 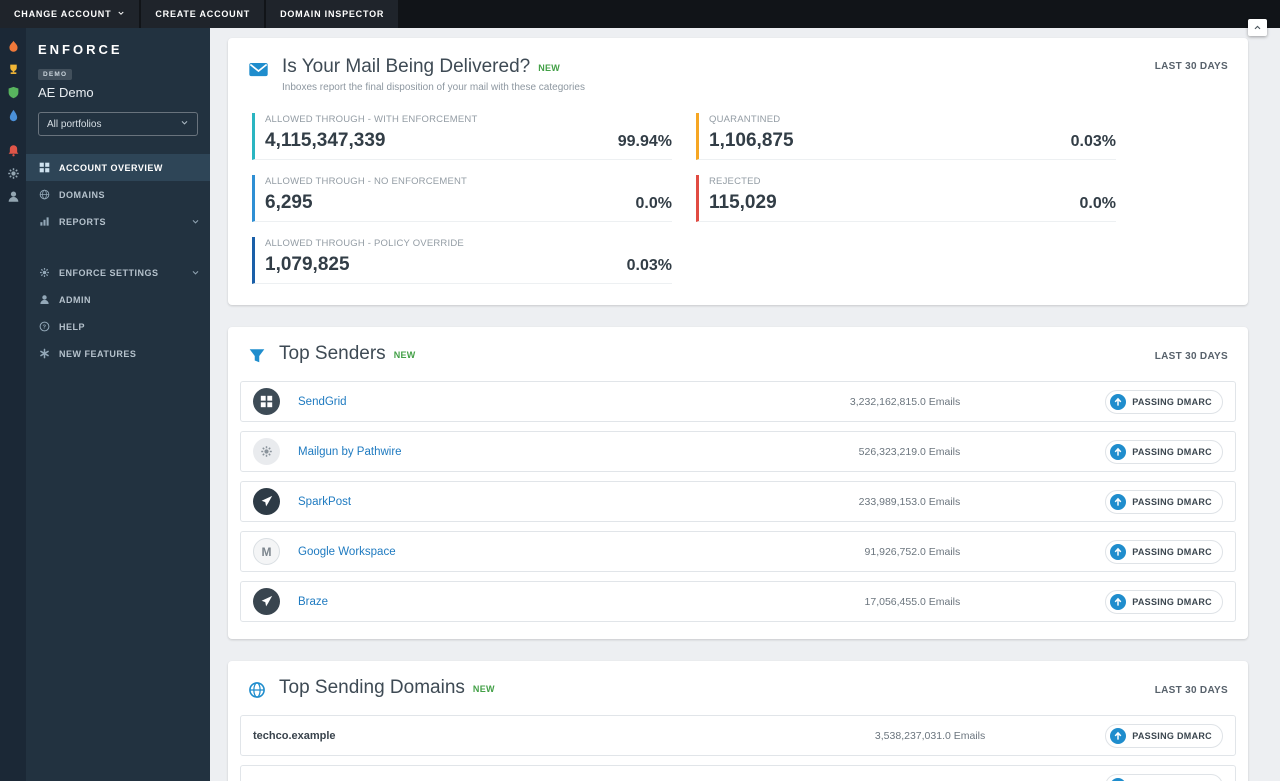 What do you see at coordinates (80, 49) in the screenshot?
I see `enforce-logo: ENFORCE` at bounding box center [80, 49].